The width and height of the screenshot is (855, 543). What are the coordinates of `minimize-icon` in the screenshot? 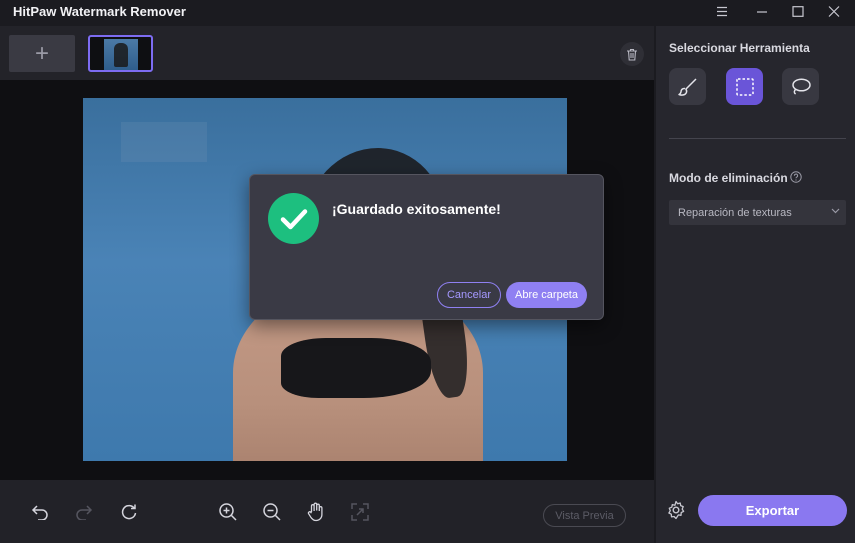 It's located at (762, 11).